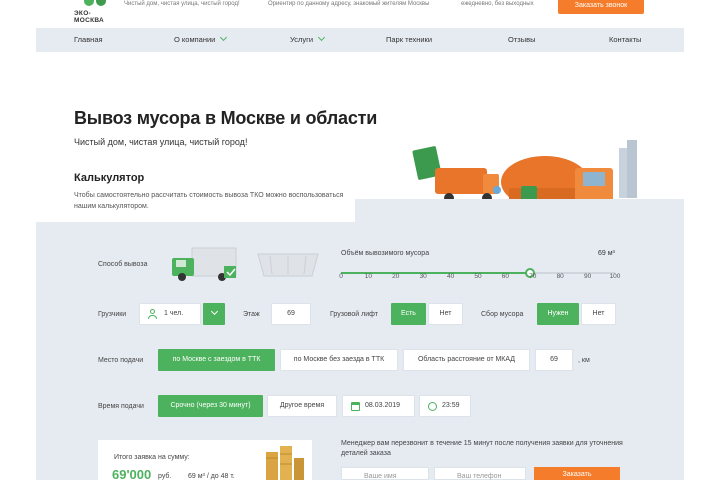 This screenshot has width=720, height=486. What do you see at coordinates (251, 314) in the screenshot?
I see `floor-label: Этаж` at bounding box center [251, 314].